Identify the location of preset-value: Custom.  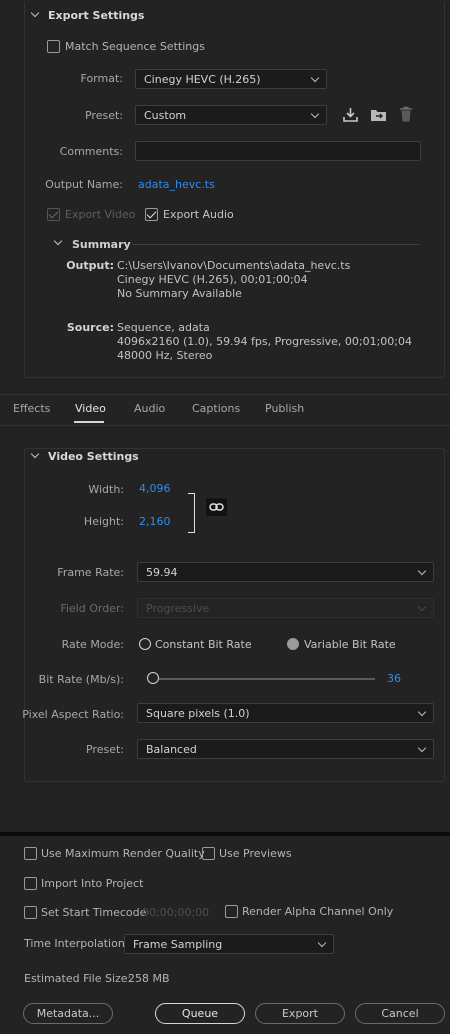
(165, 115).